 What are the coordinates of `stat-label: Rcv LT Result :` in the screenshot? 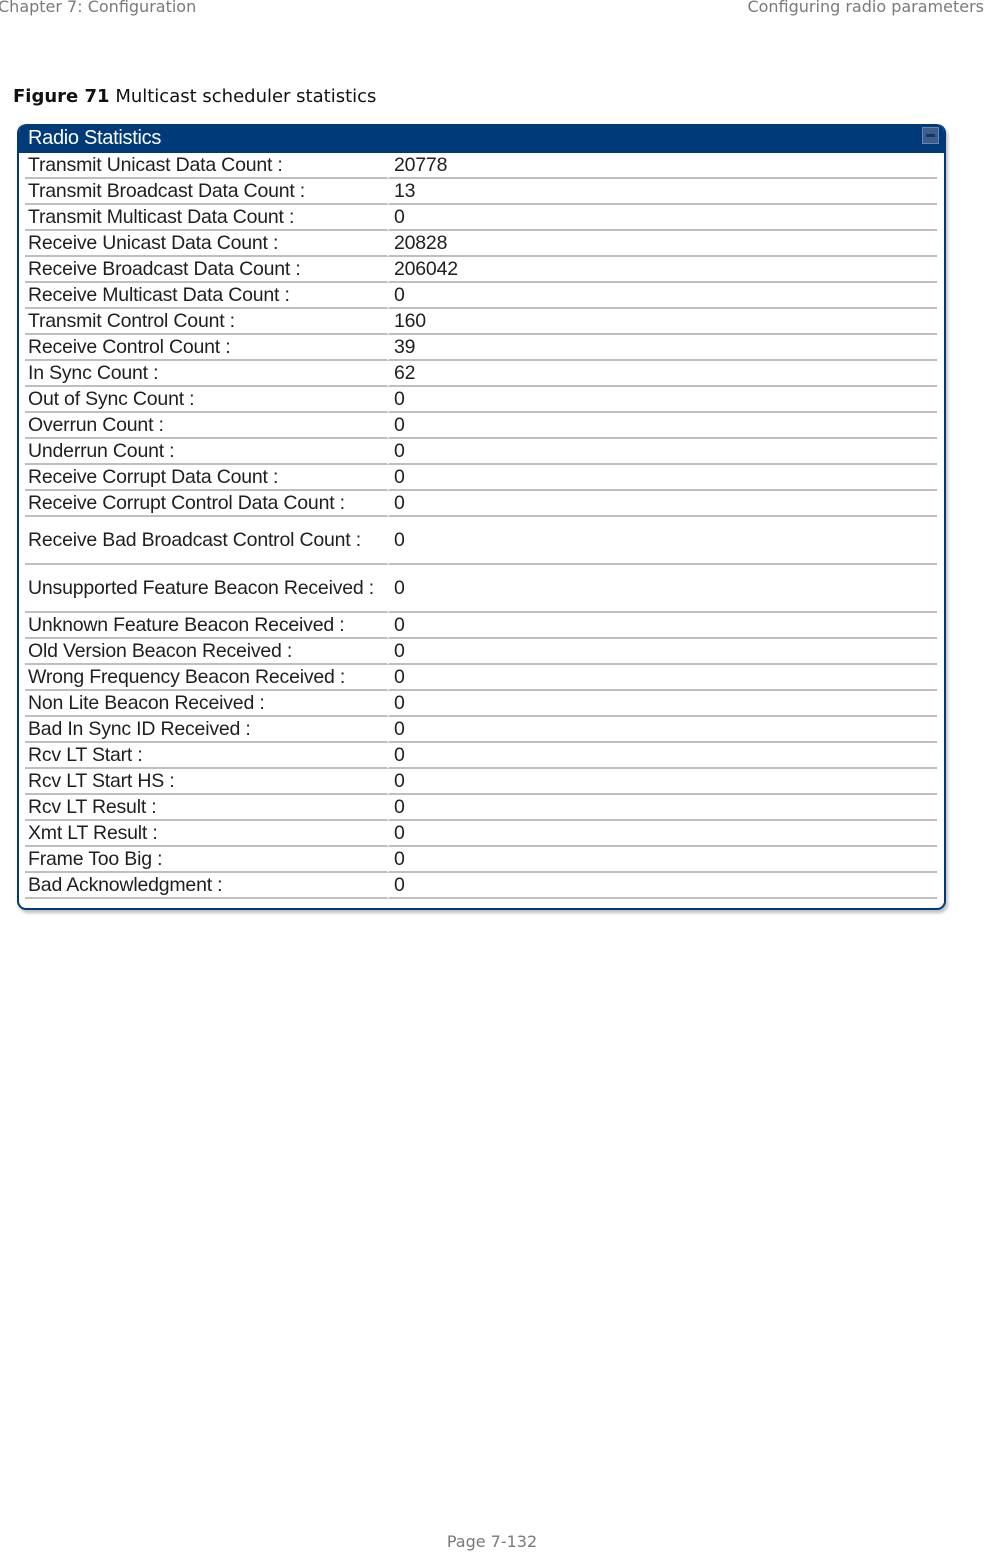 It's located at (207, 808).